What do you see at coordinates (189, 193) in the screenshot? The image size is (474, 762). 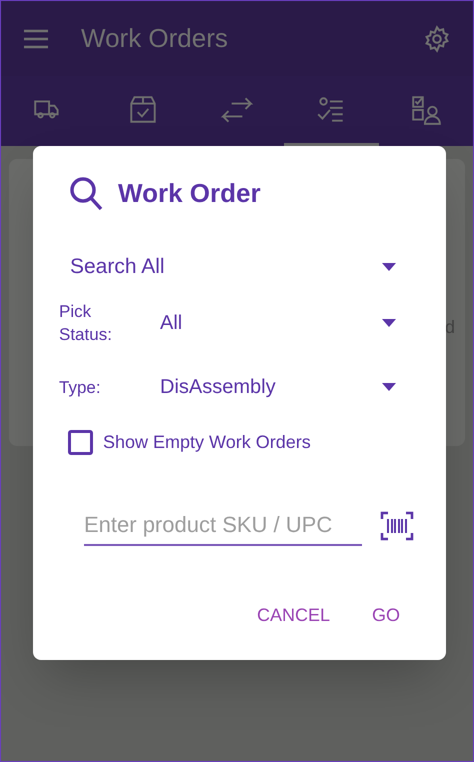 I see `dialog-title: Work Order` at bounding box center [189, 193].